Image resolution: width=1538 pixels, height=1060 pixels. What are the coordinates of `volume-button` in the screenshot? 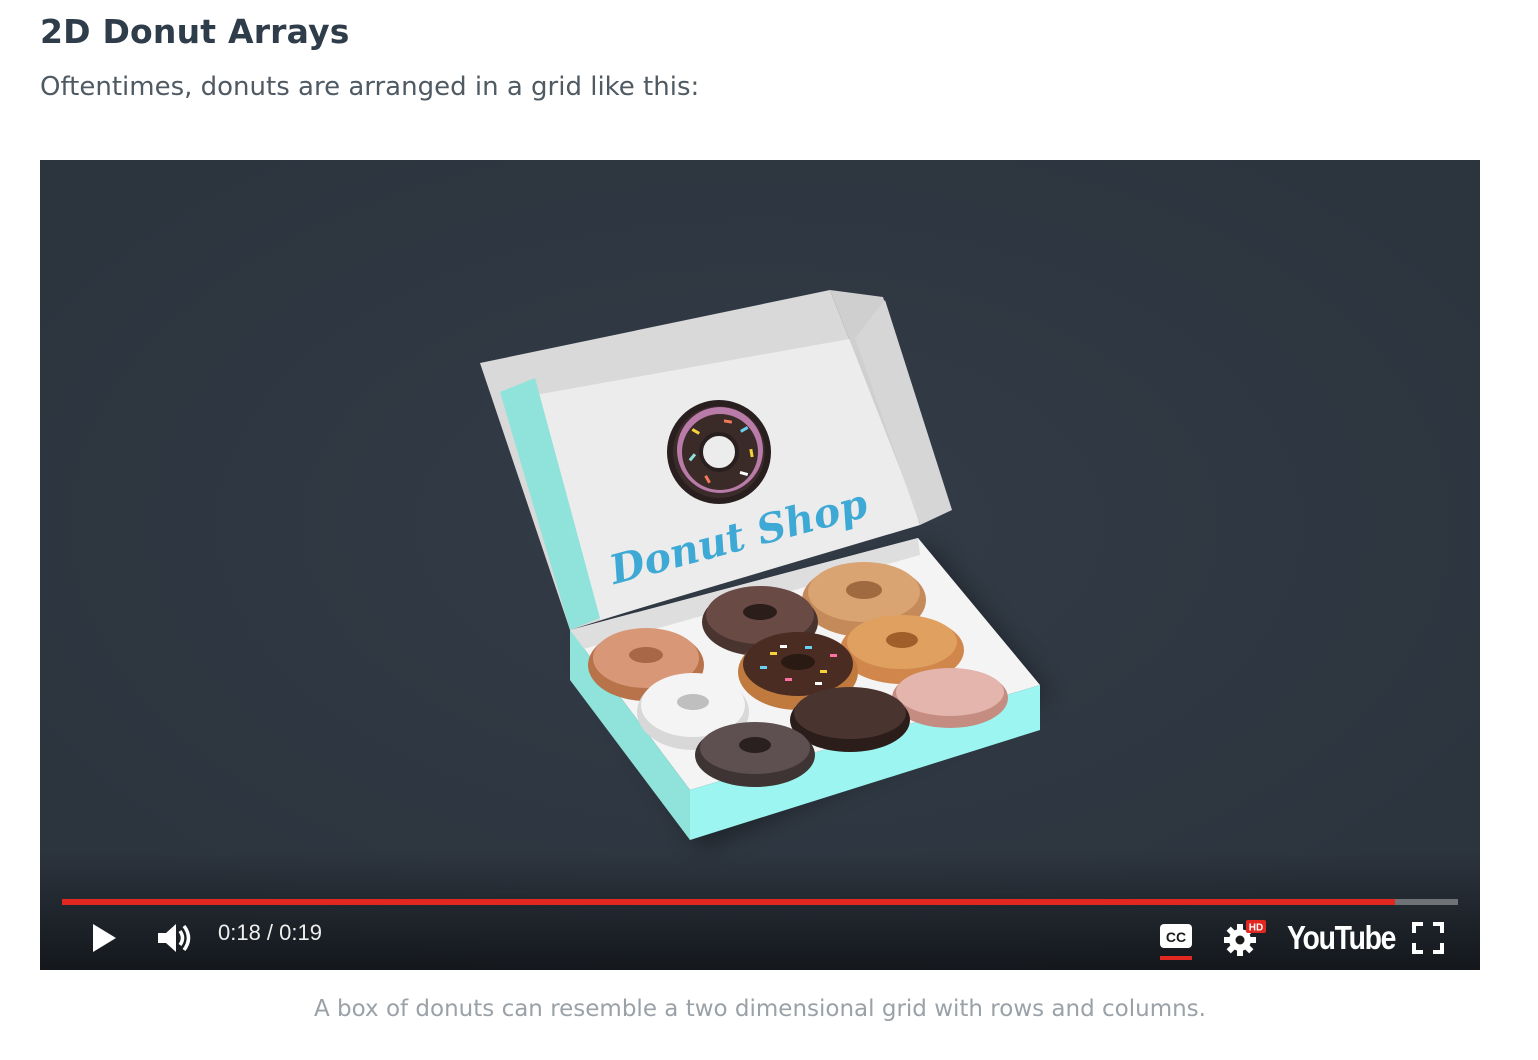 It's located at (174, 938).